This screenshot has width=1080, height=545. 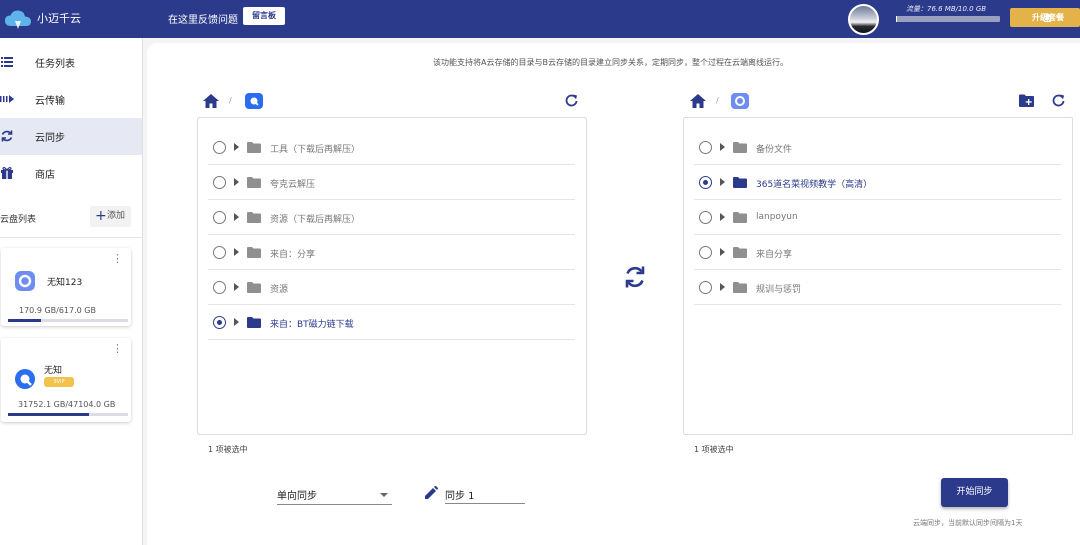 I want to click on sidebar-item-tasks: 任务列表, so click(x=71, y=62).